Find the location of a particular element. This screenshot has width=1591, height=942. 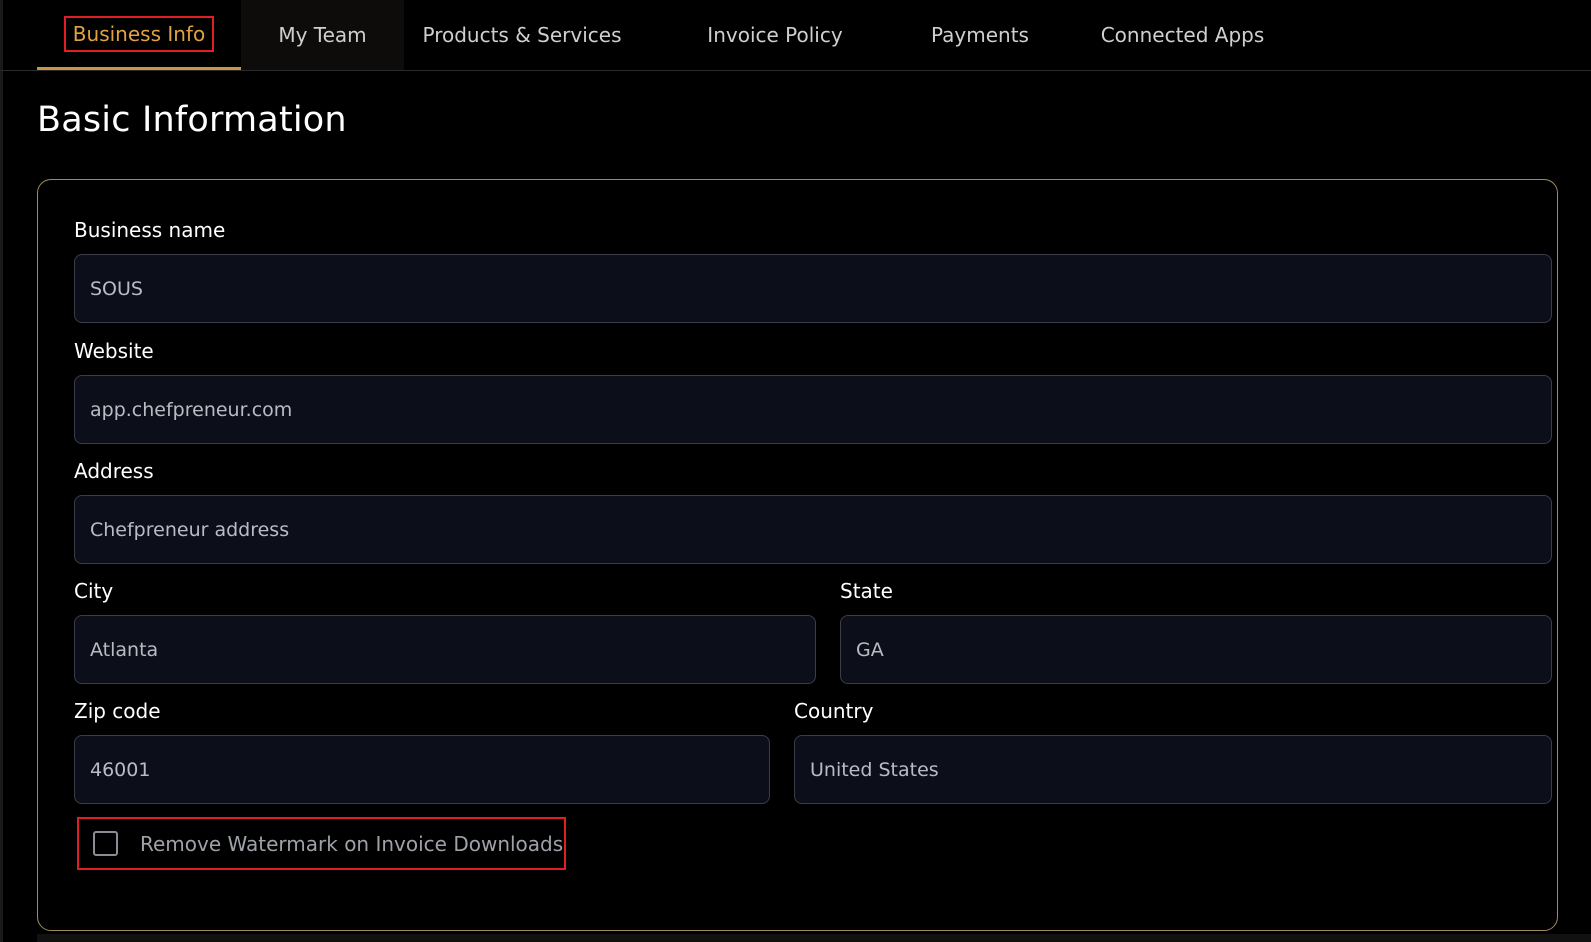

zip-code-input is located at coordinates (422, 769).